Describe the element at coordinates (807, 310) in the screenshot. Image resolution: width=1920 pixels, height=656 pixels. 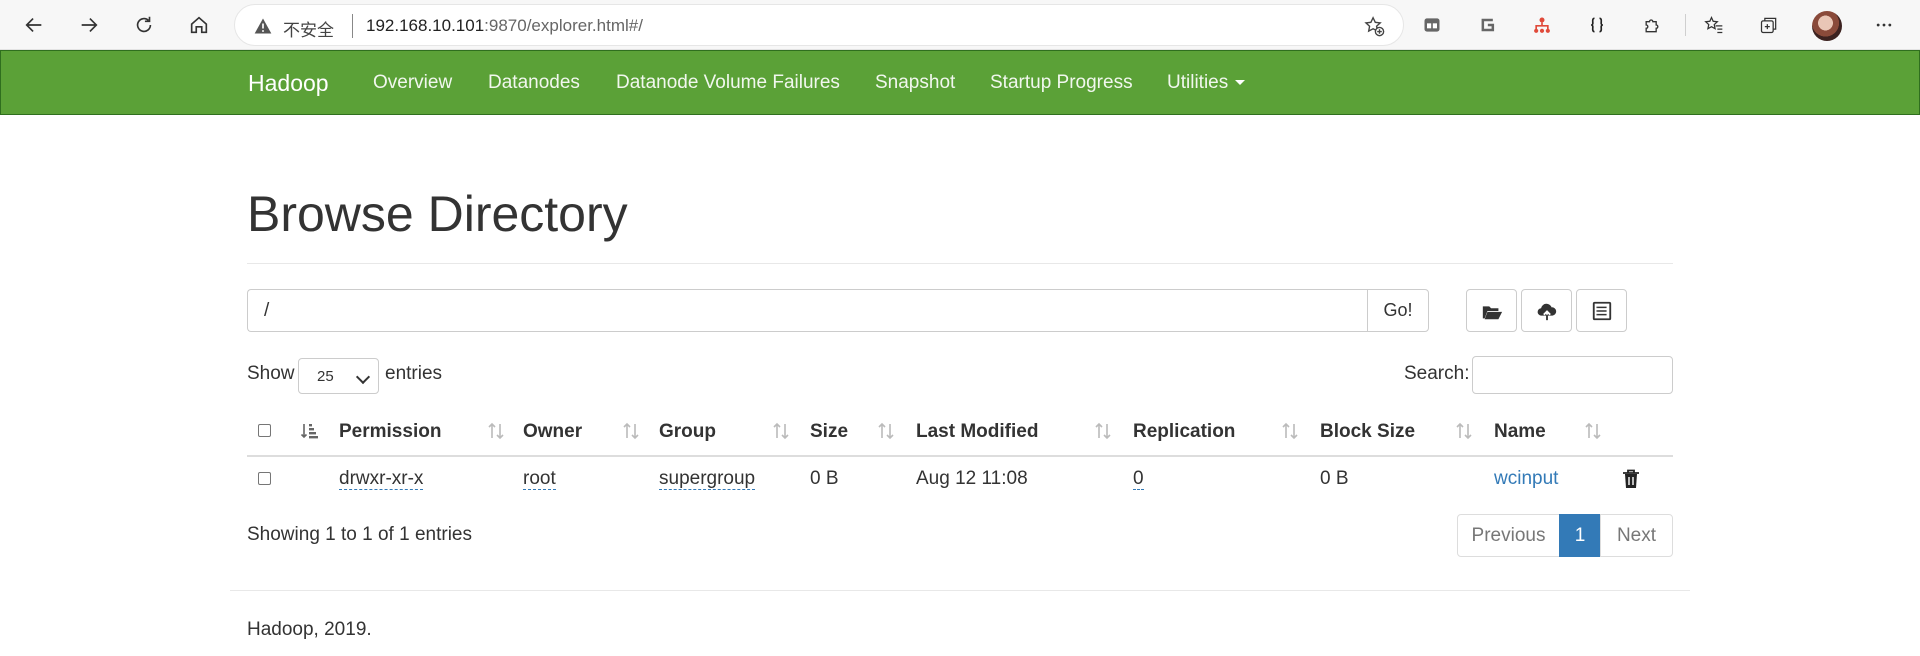
I see `directory-path-input` at that location.